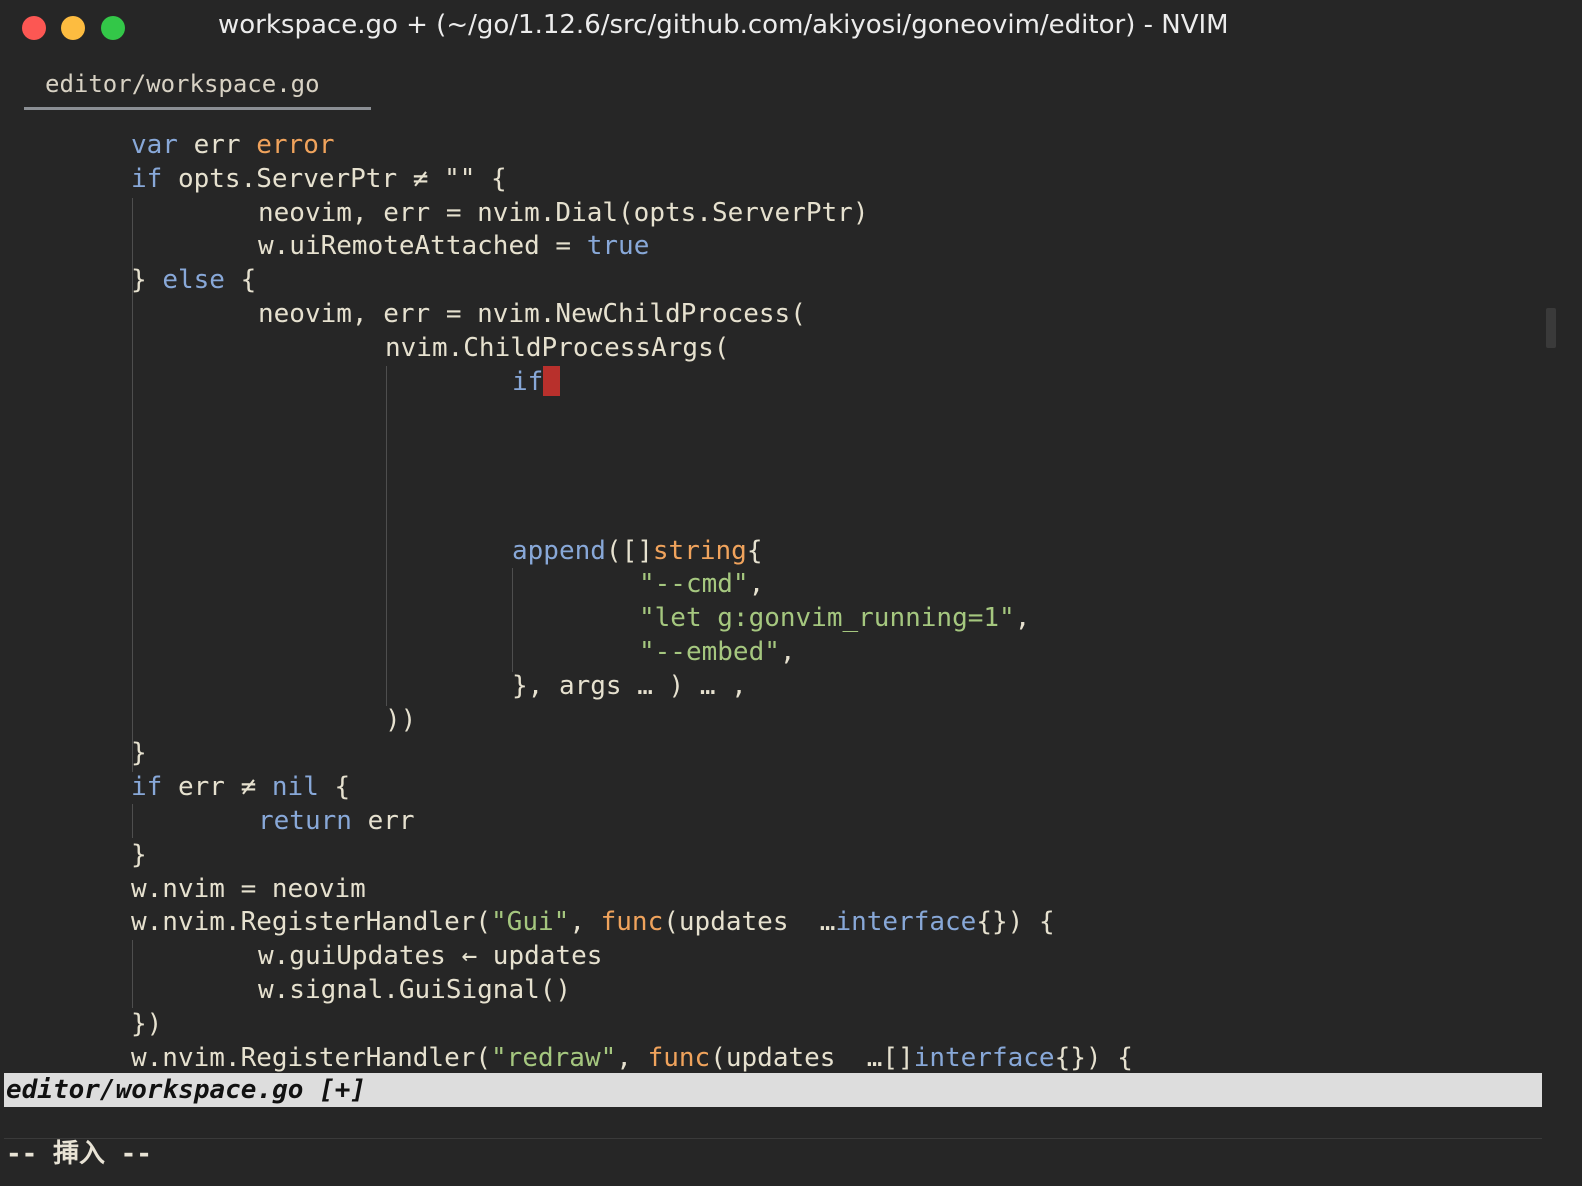 The height and width of the screenshot is (1186, 1582). I want to click on code-token: "redraw", so click(554, 1057).